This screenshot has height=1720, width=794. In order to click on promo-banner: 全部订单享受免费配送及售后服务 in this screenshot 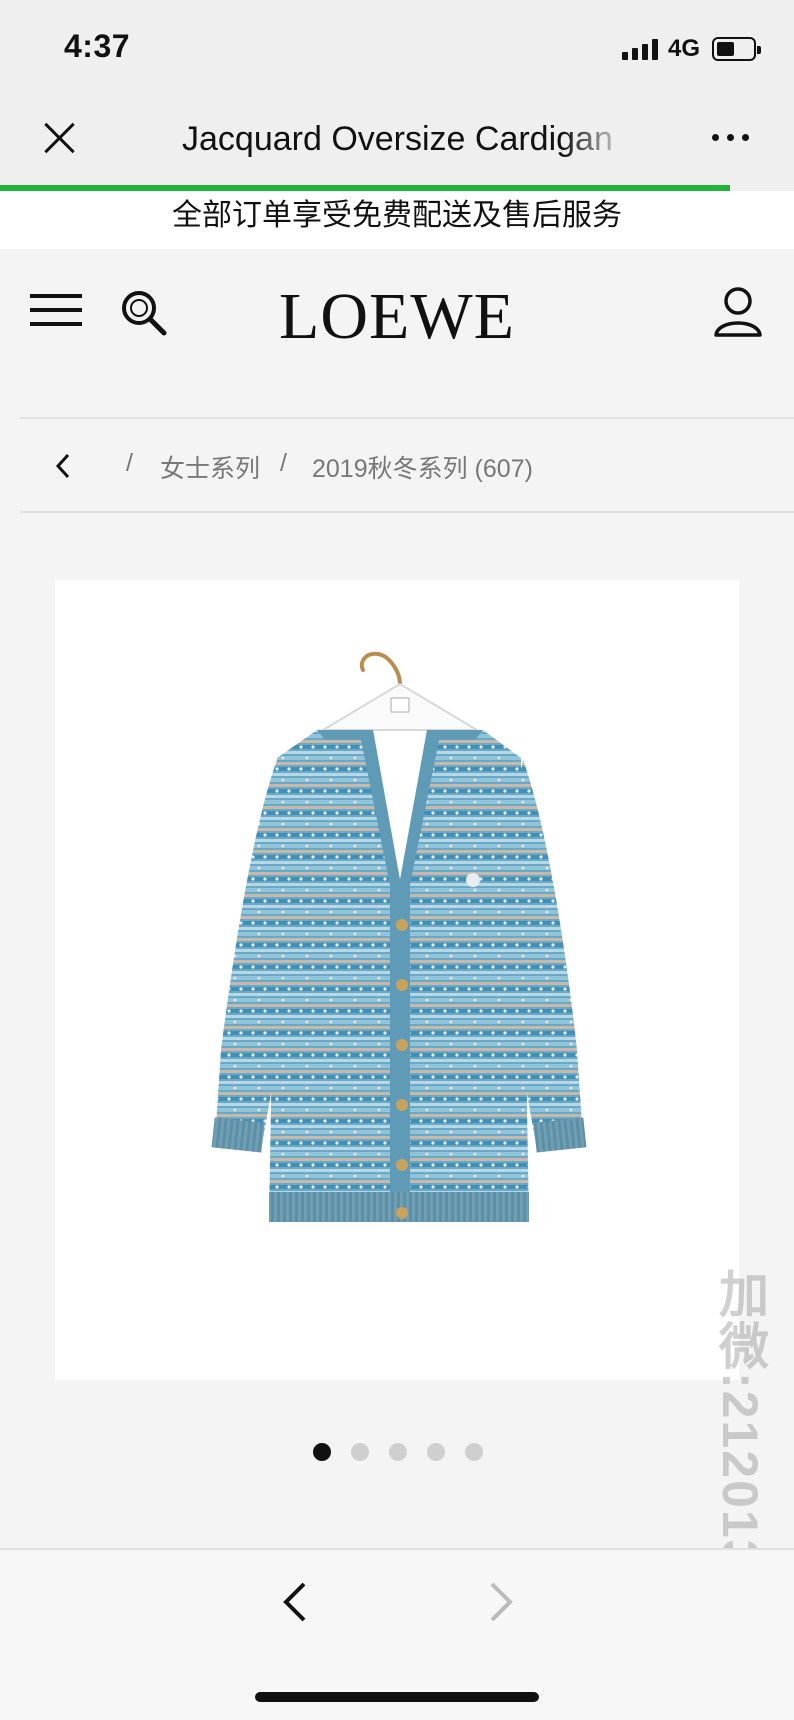, I will do `click(397, 220)`.